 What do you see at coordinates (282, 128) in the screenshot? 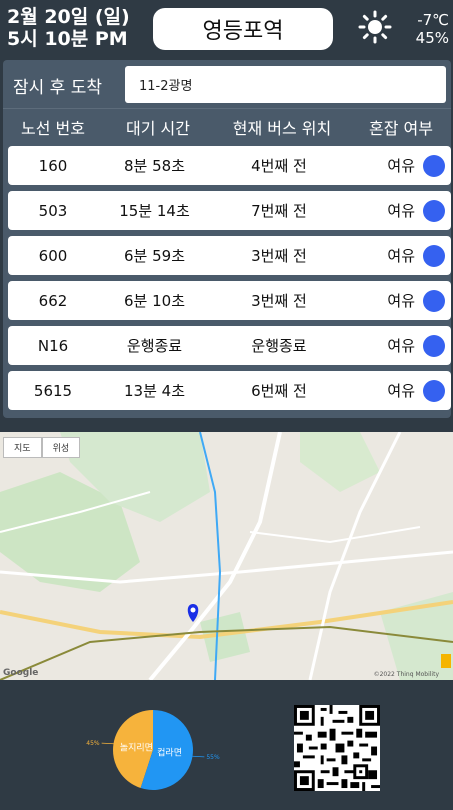
I see `header-location: 현재 버스 위치` at bounding box center [282, 128].